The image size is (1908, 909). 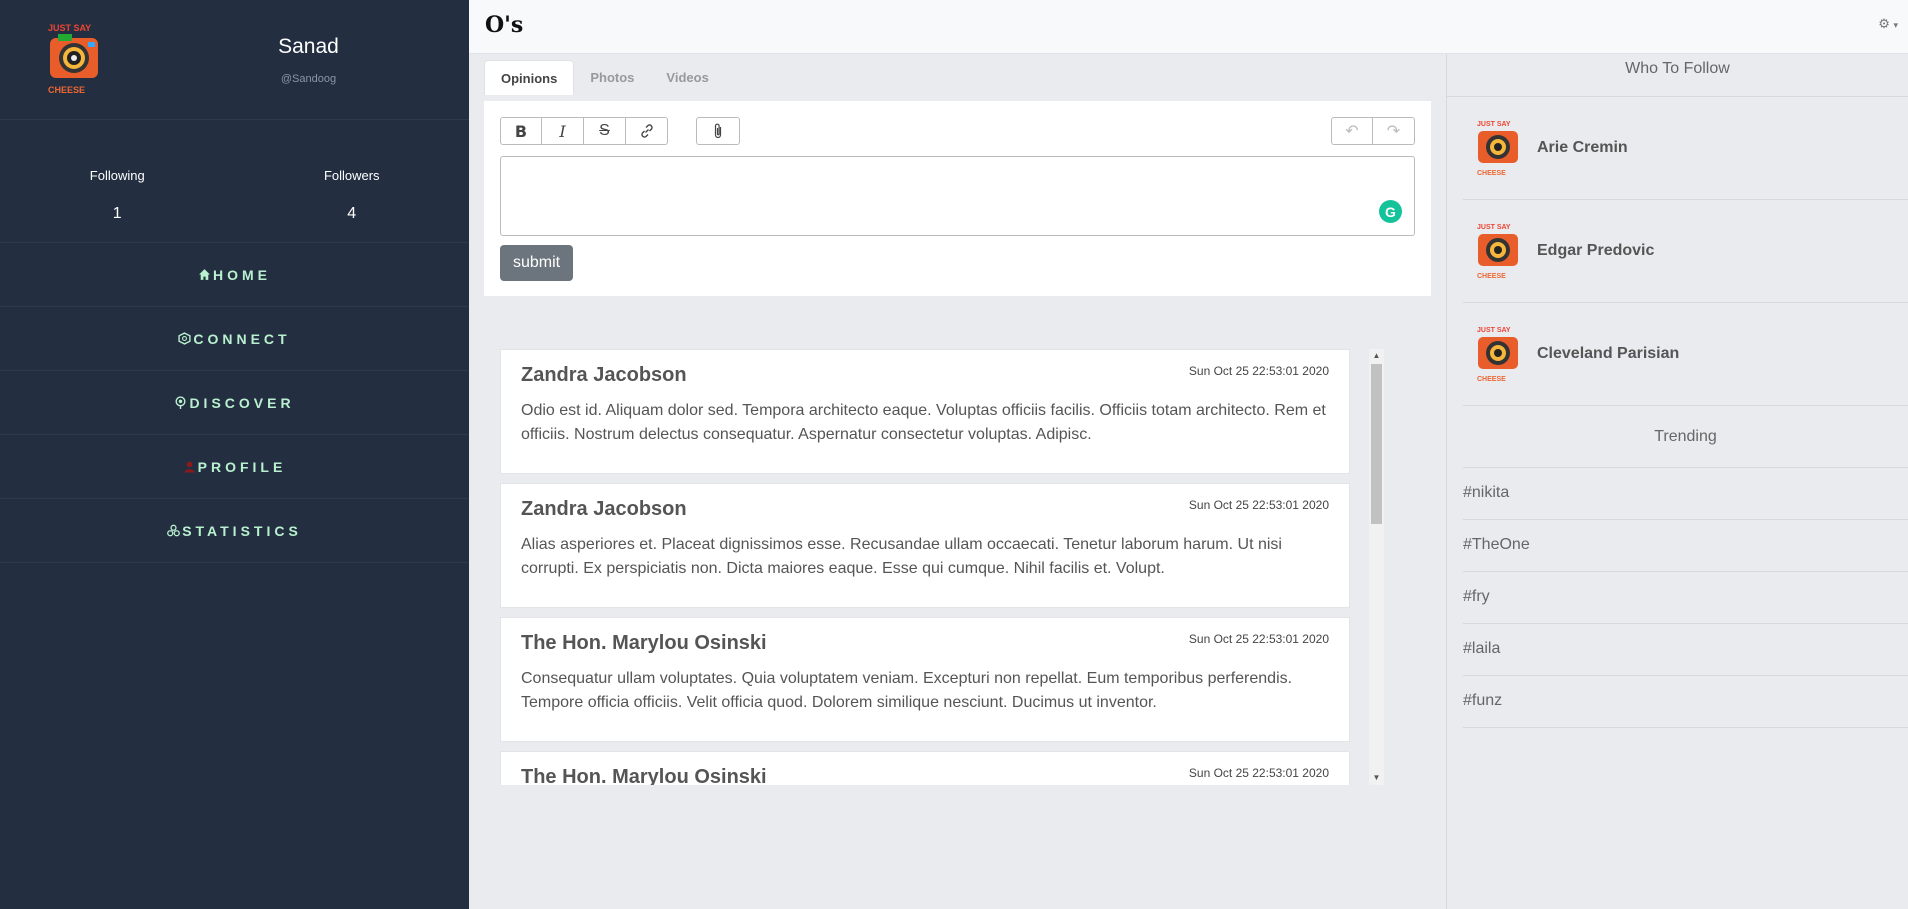 What do you see at coordinates (1685, 251) in the screenshot?
I see `follow-suggestion: JUST SAY CHEESE Edgar Predovic` at bounding box center [1685, 251].